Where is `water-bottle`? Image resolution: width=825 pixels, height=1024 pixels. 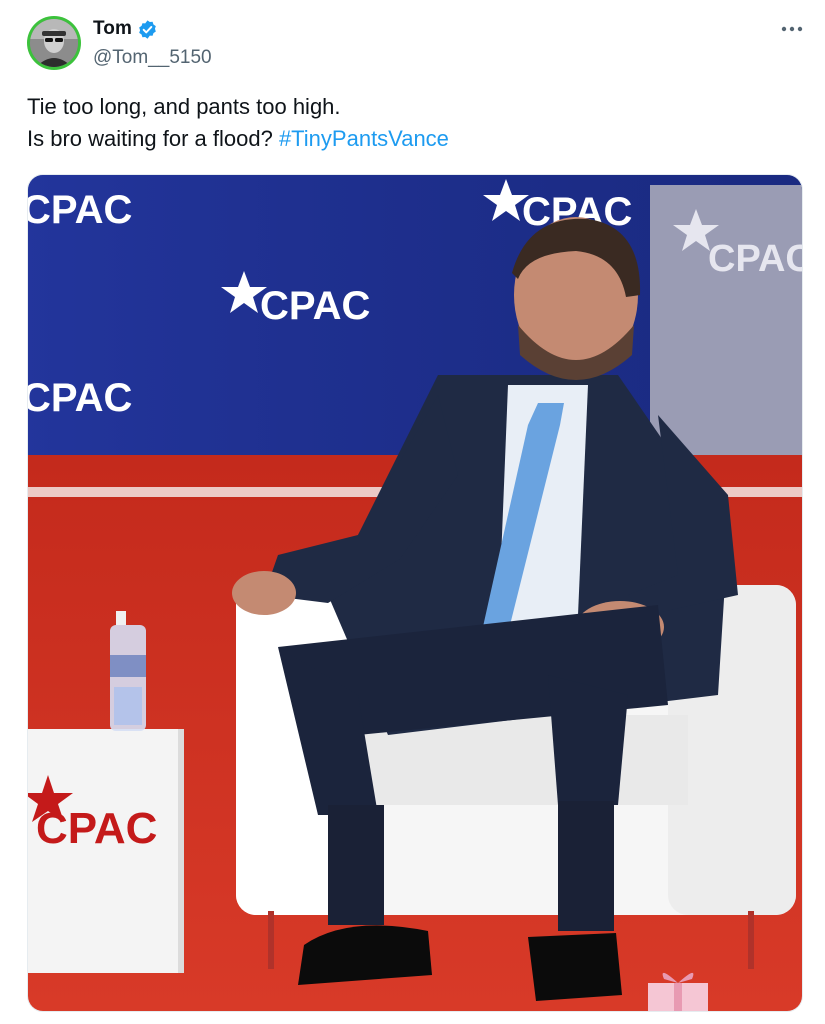 water-bottle is located at coordinates (128, 671).